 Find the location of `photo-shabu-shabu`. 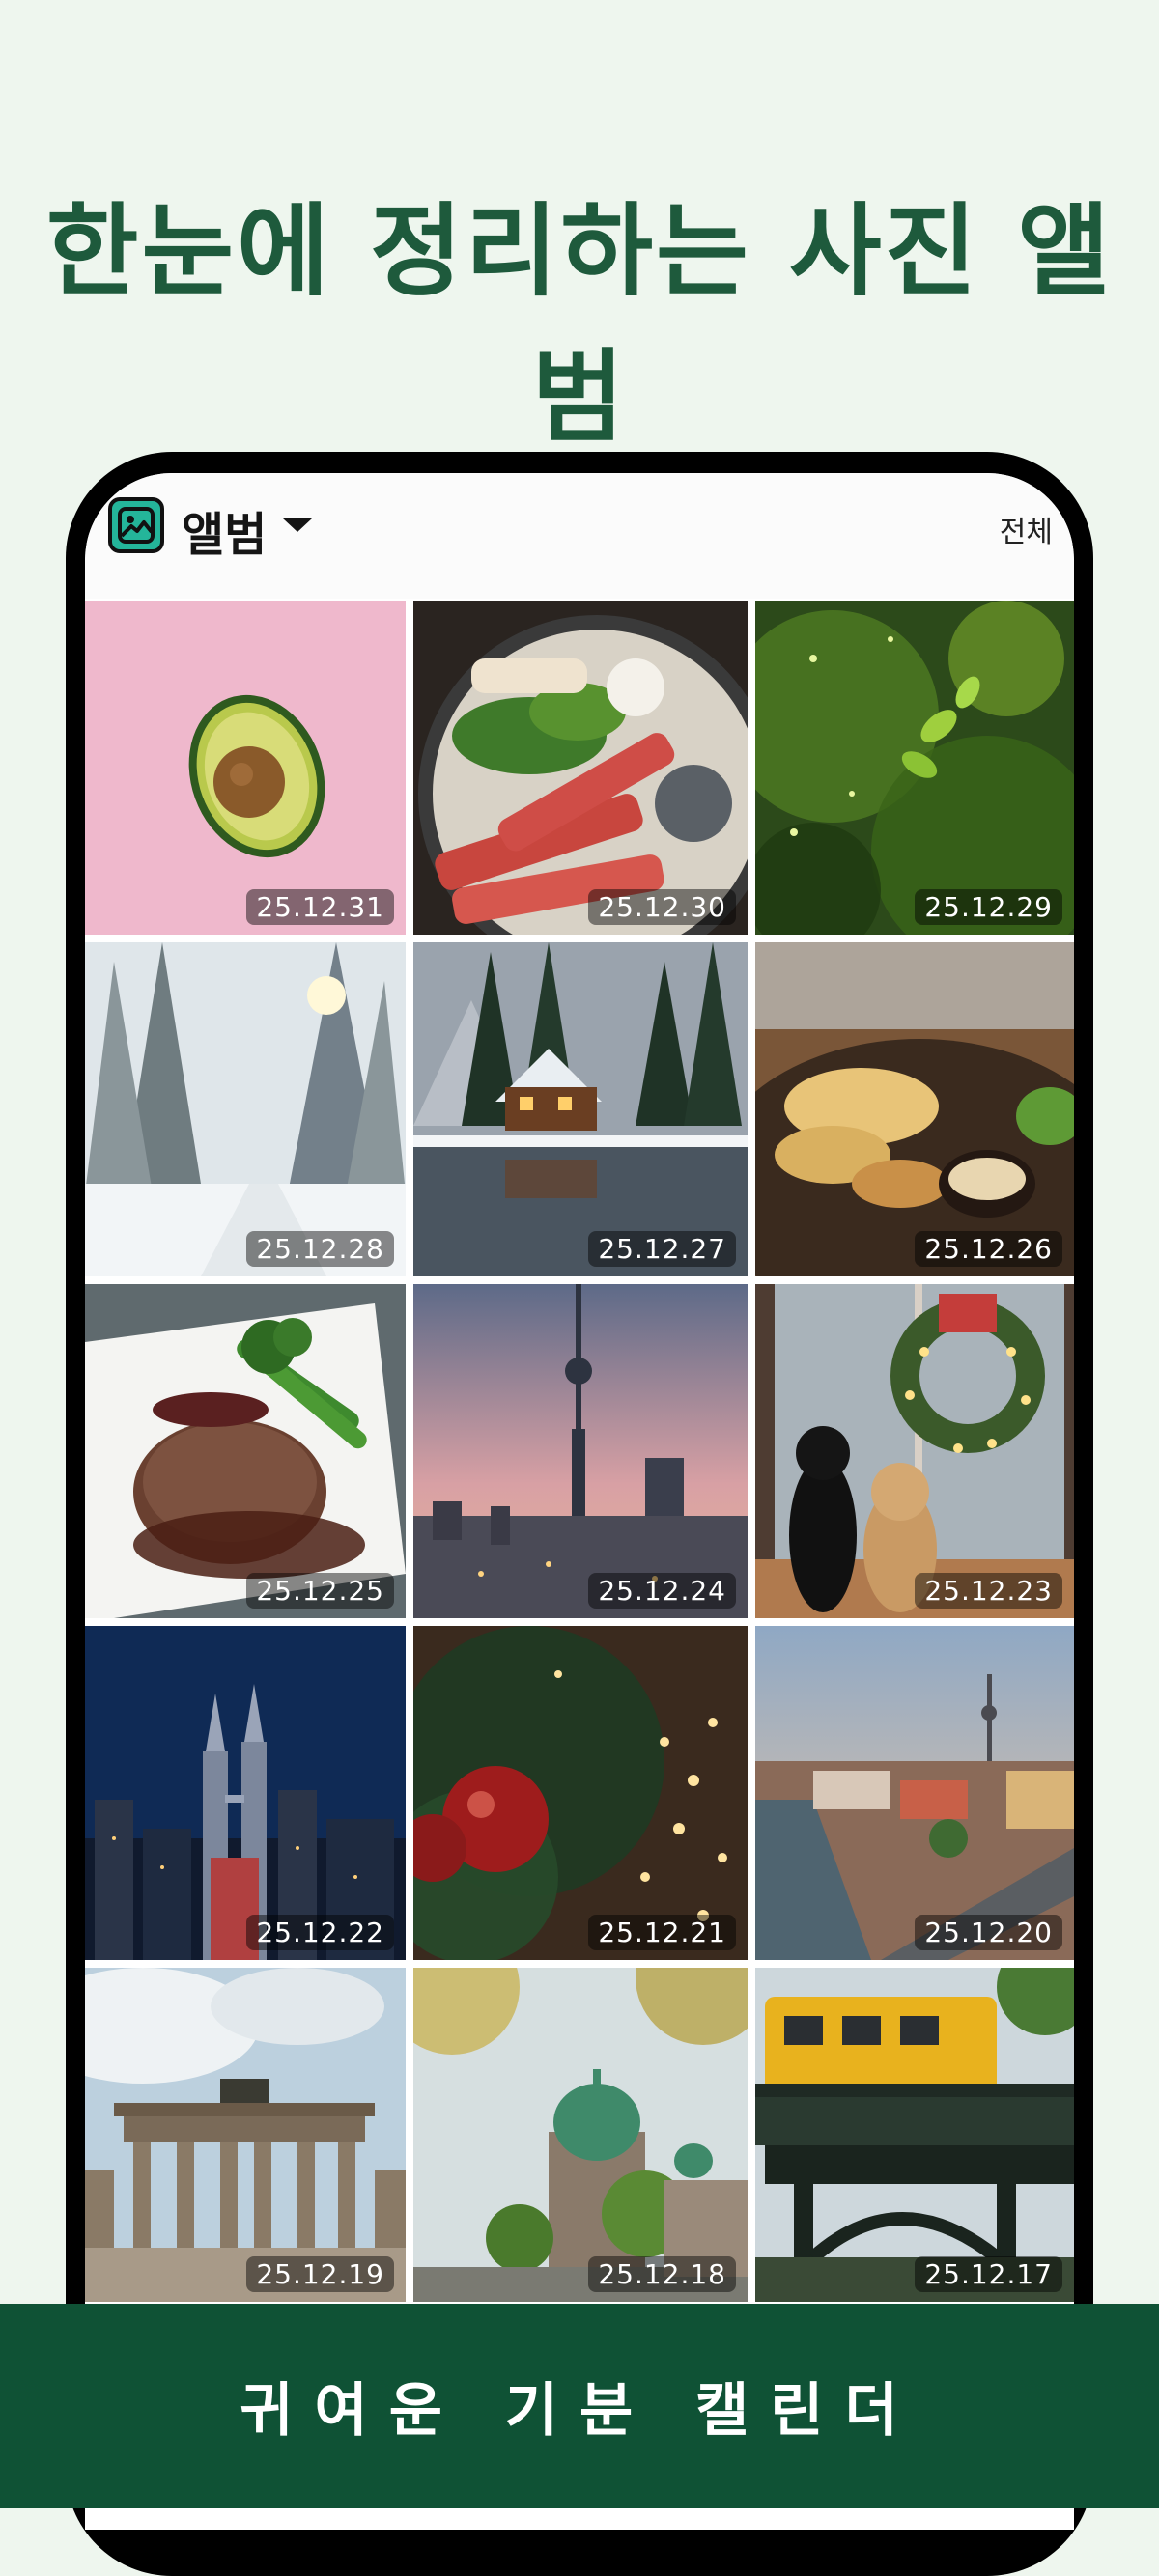

photo-shabu-shabu is located at coordinates (580, 768).